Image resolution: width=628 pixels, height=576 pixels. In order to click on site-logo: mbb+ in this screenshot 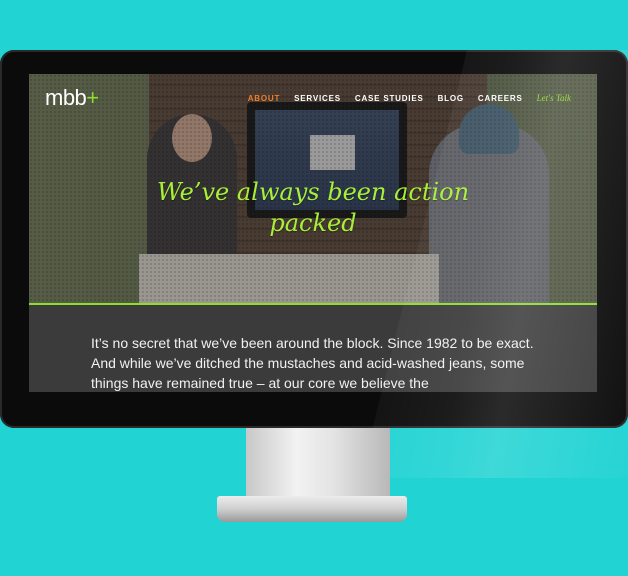, I will do `click(72, 98)`.